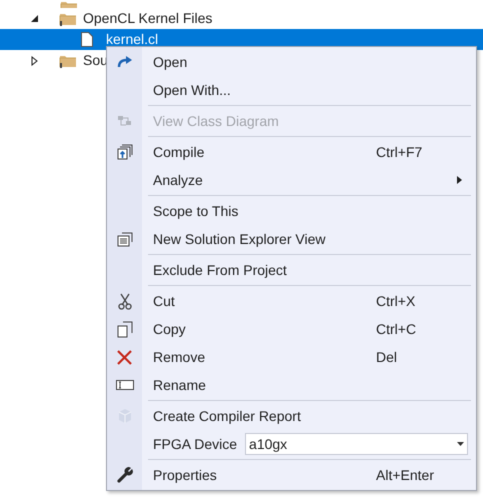  Describe the element at coordinates (291, 357) in the screenshot. I see `menu-item: Remove Del` at that location.